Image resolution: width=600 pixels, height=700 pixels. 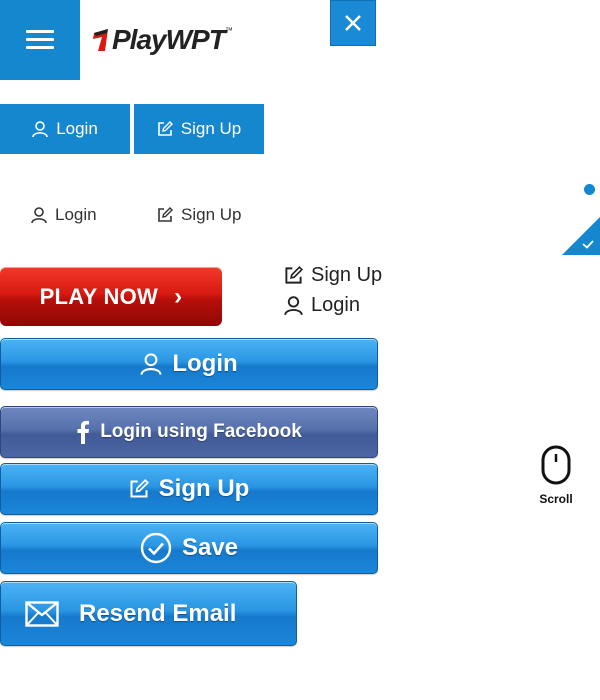 What do you see at coordinates (201, 431) in the screenshot?
I see `facebook-label: Login using Facebook` at bounding box center [201, 431].